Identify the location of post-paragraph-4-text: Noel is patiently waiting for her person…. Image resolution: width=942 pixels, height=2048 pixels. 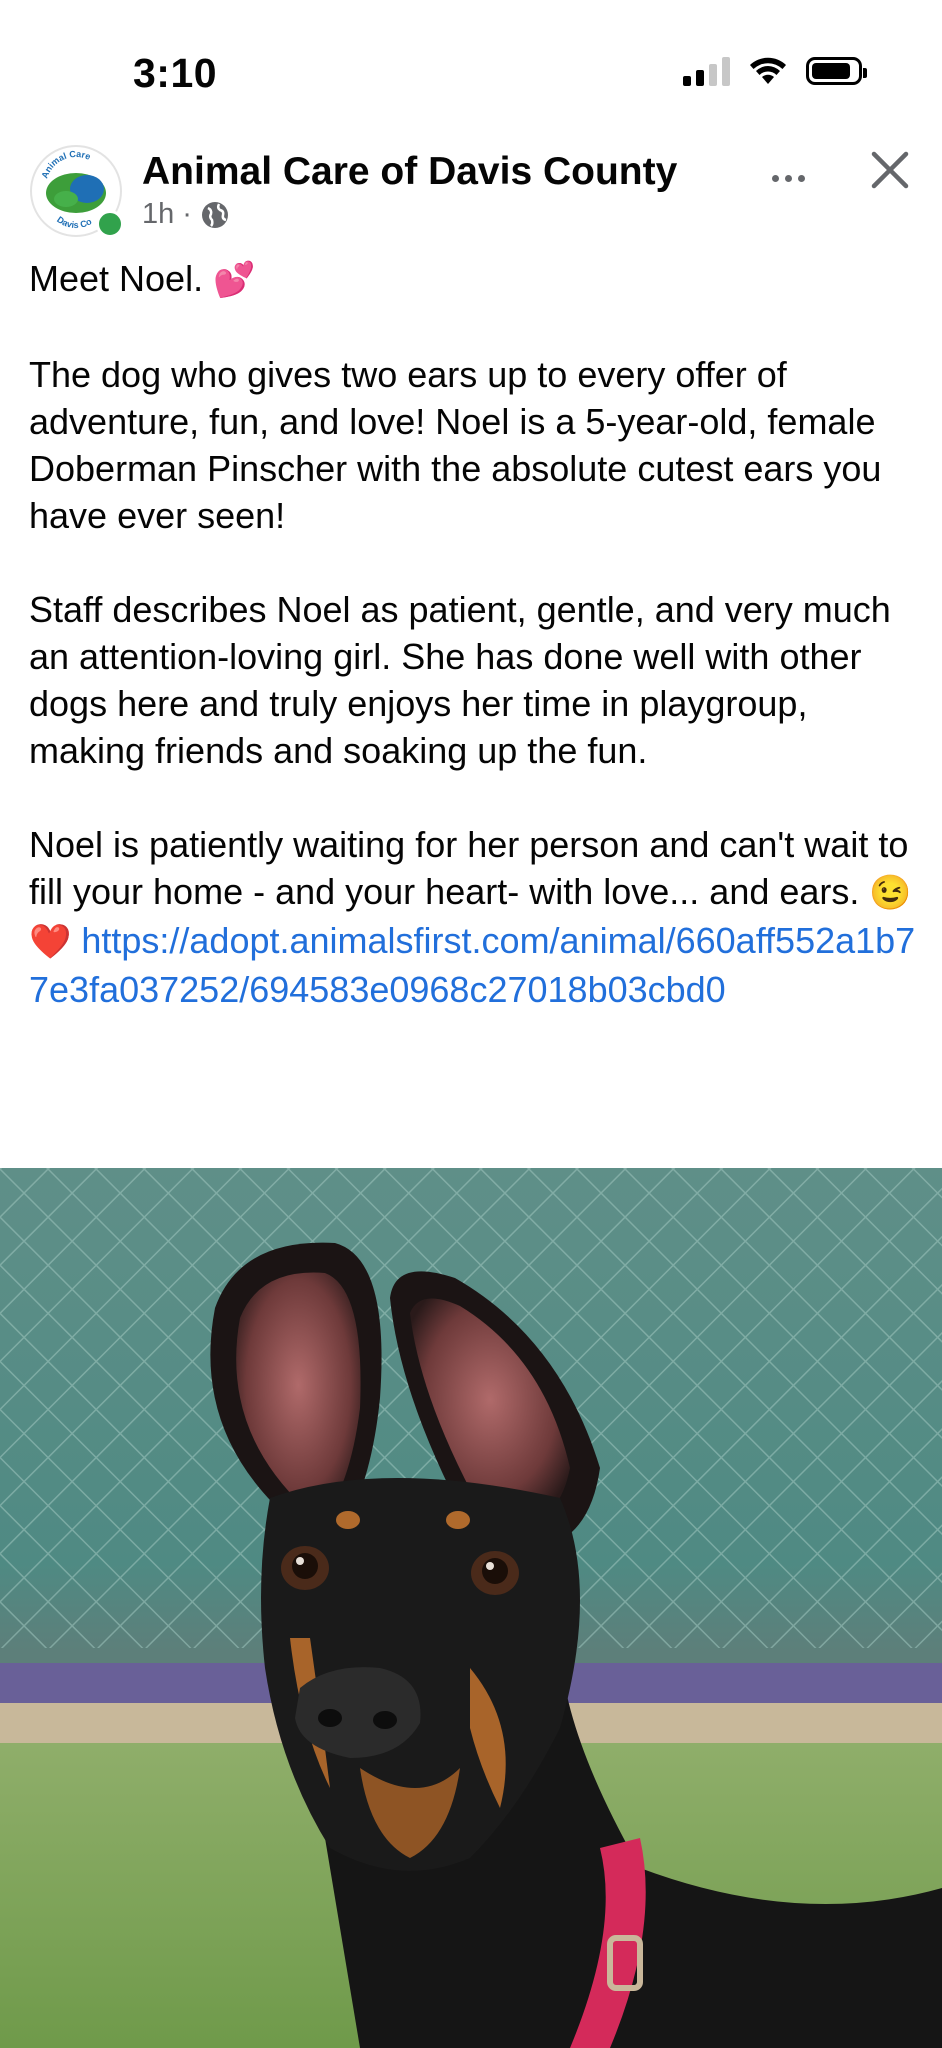
(469, 868).